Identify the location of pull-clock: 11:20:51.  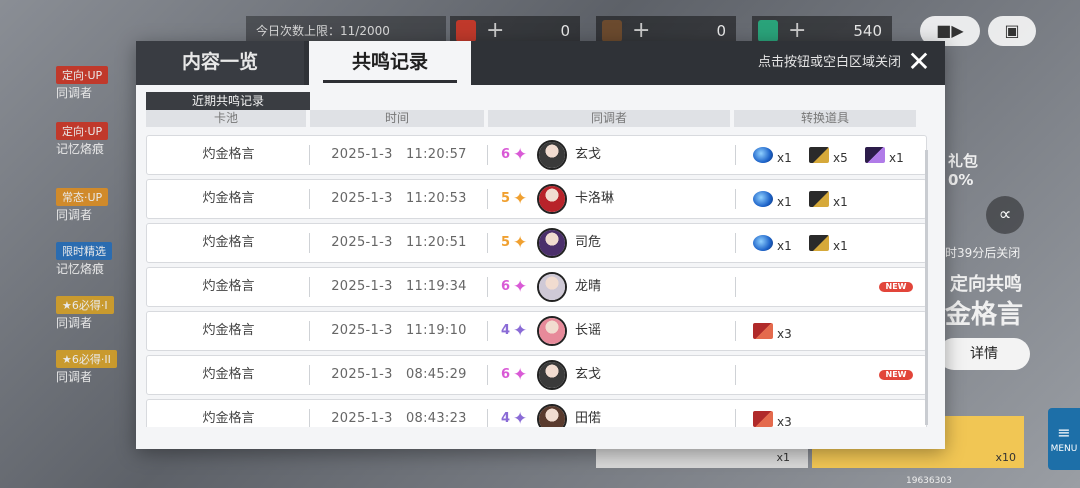
(436, 242).